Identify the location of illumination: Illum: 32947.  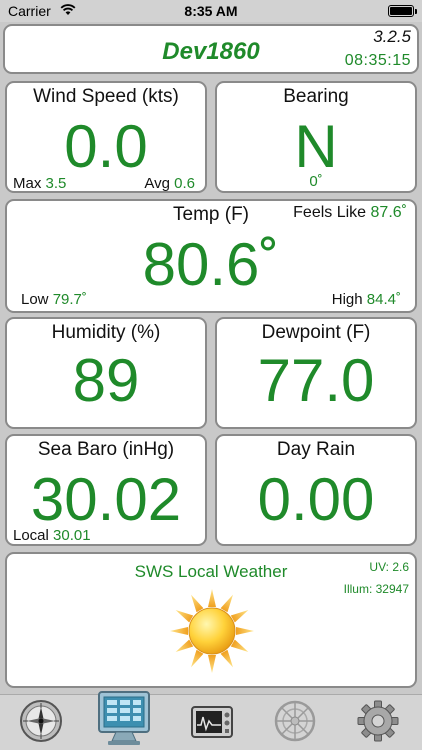
(376, 589).